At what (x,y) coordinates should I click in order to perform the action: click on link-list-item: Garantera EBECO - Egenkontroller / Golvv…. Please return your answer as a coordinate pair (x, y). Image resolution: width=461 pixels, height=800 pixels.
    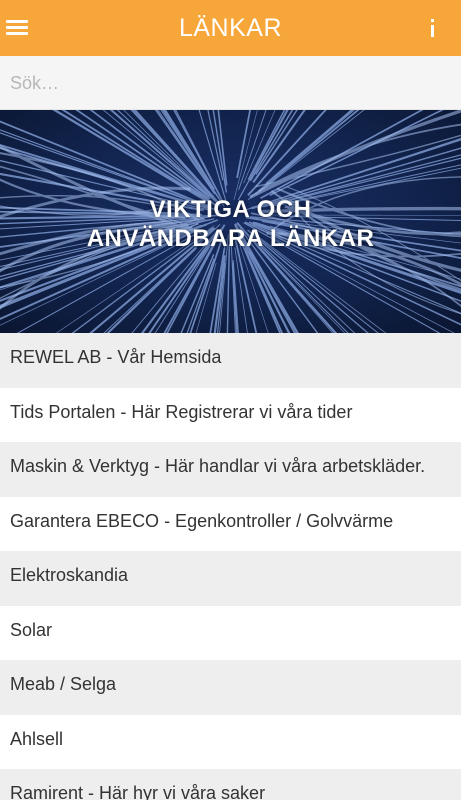
    Looking at the image, I should click on (230, 523).